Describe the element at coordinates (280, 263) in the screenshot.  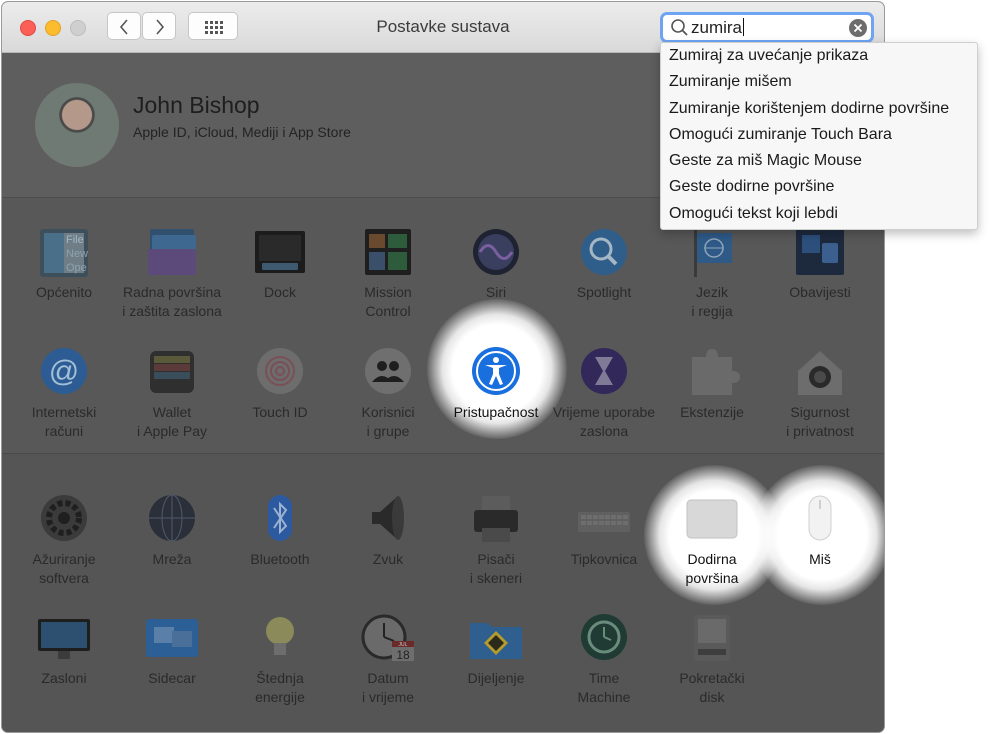
I see `pane-dock: Dock` at that location.